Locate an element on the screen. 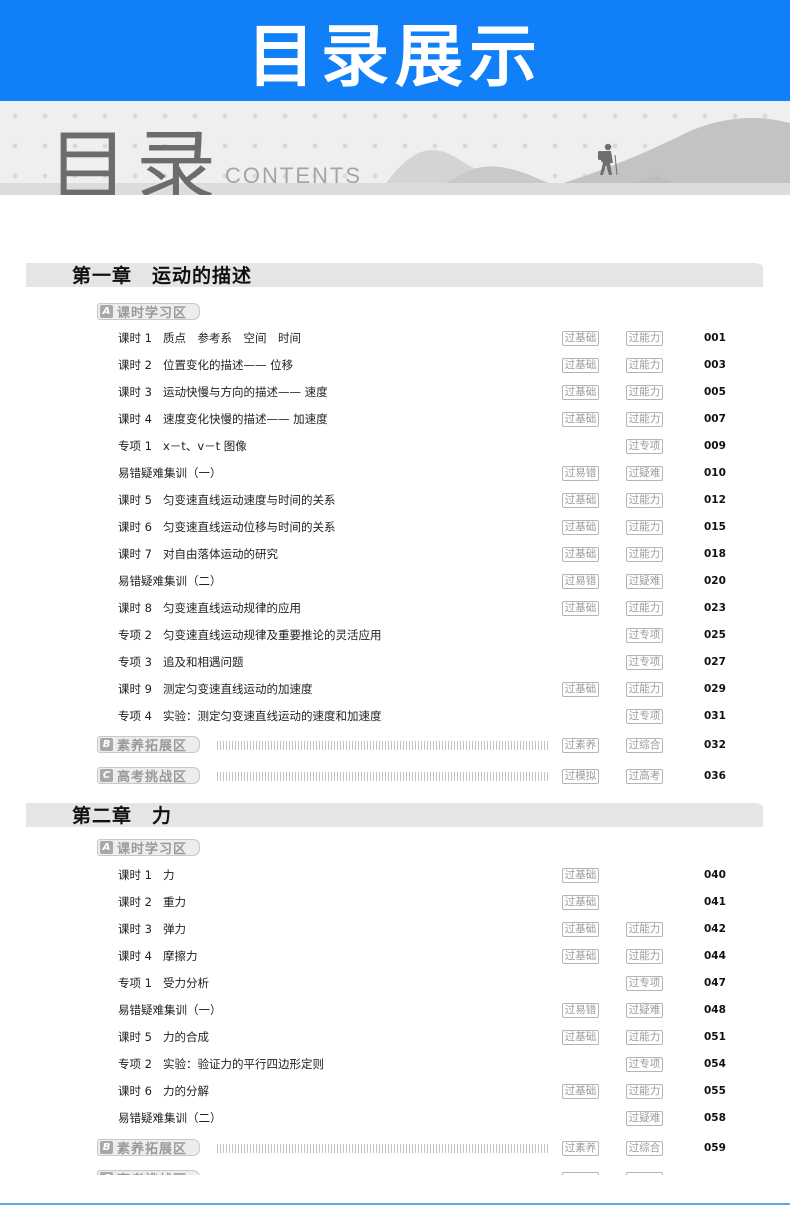 The image size is (790, 1208). lesson-title: 匀变速直线运动规律及重要推论的灵活应用 is located at coordinates (272, 635).